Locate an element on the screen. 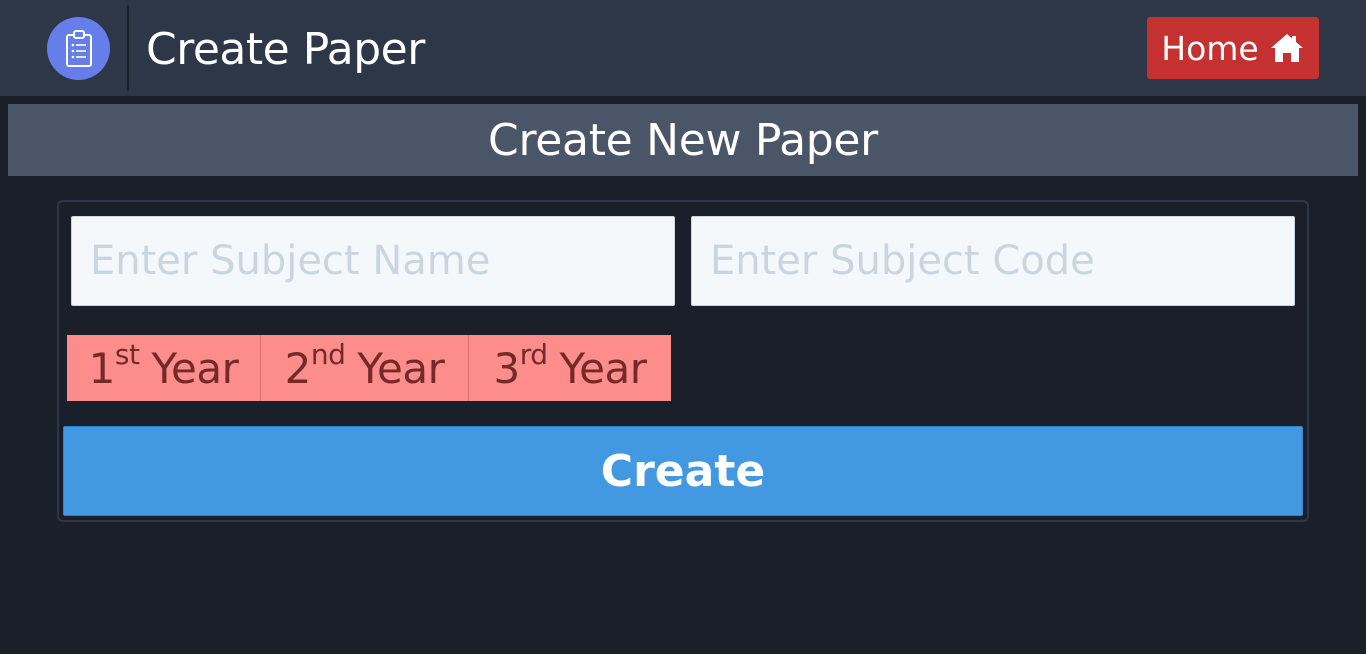 The height and width of the screenshot is (654, 1366). year-option-1st: 1st Year is located at coordinates (164, 368).